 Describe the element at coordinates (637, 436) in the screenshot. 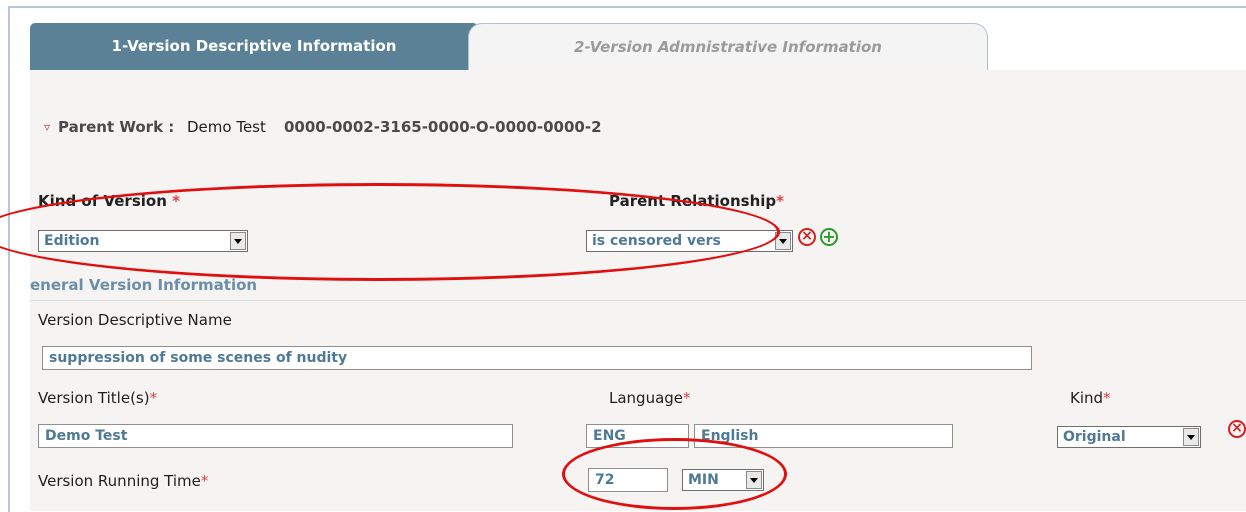

I see `language-code-input: ENG` at that location.